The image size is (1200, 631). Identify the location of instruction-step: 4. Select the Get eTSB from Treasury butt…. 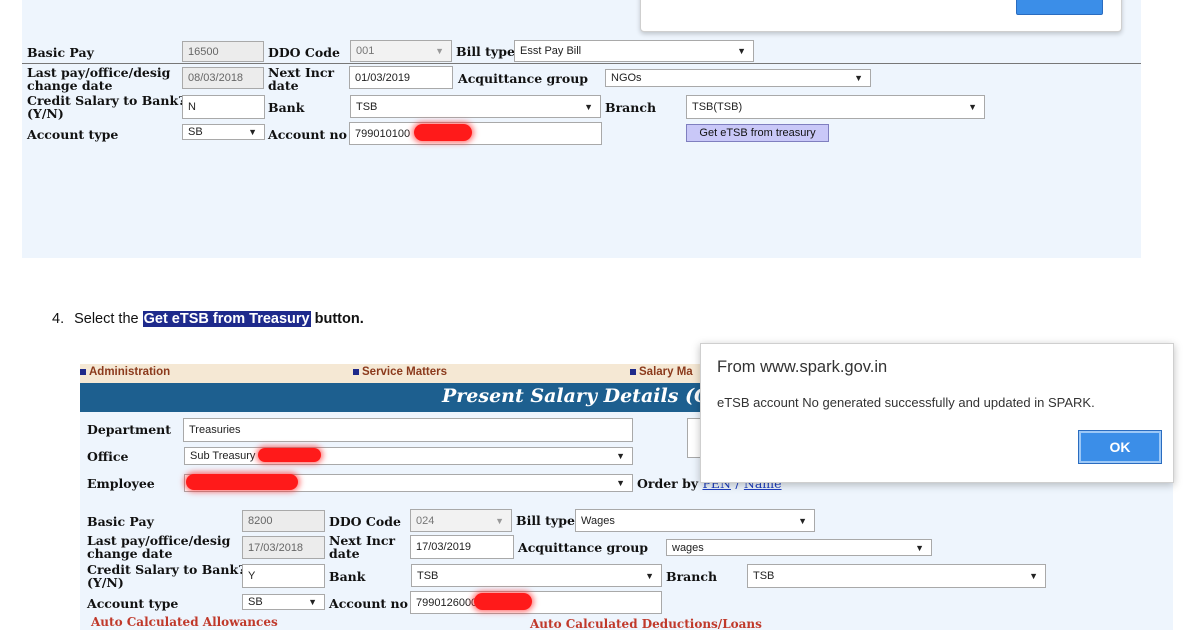
(208, 319).